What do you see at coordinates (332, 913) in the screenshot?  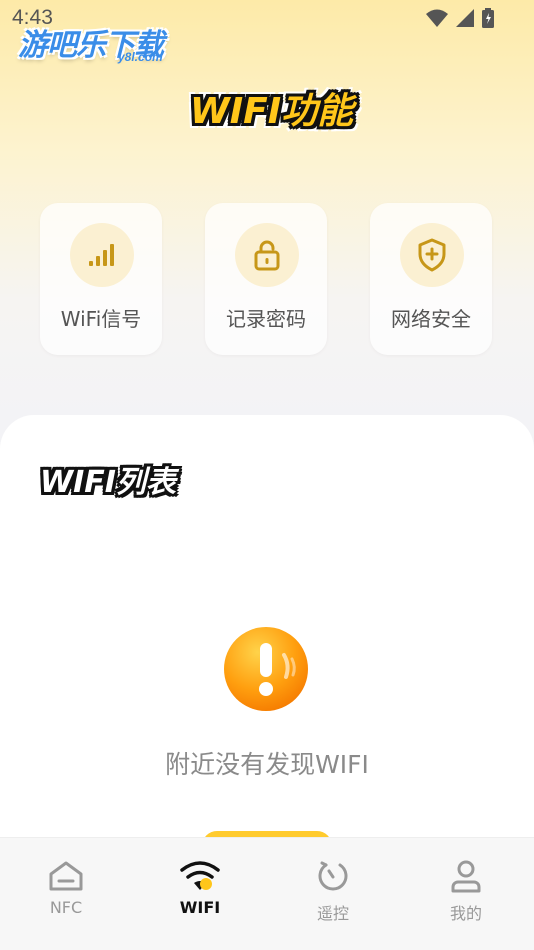 I see `nav-label: 遥控` at bounding box center [332, 913].